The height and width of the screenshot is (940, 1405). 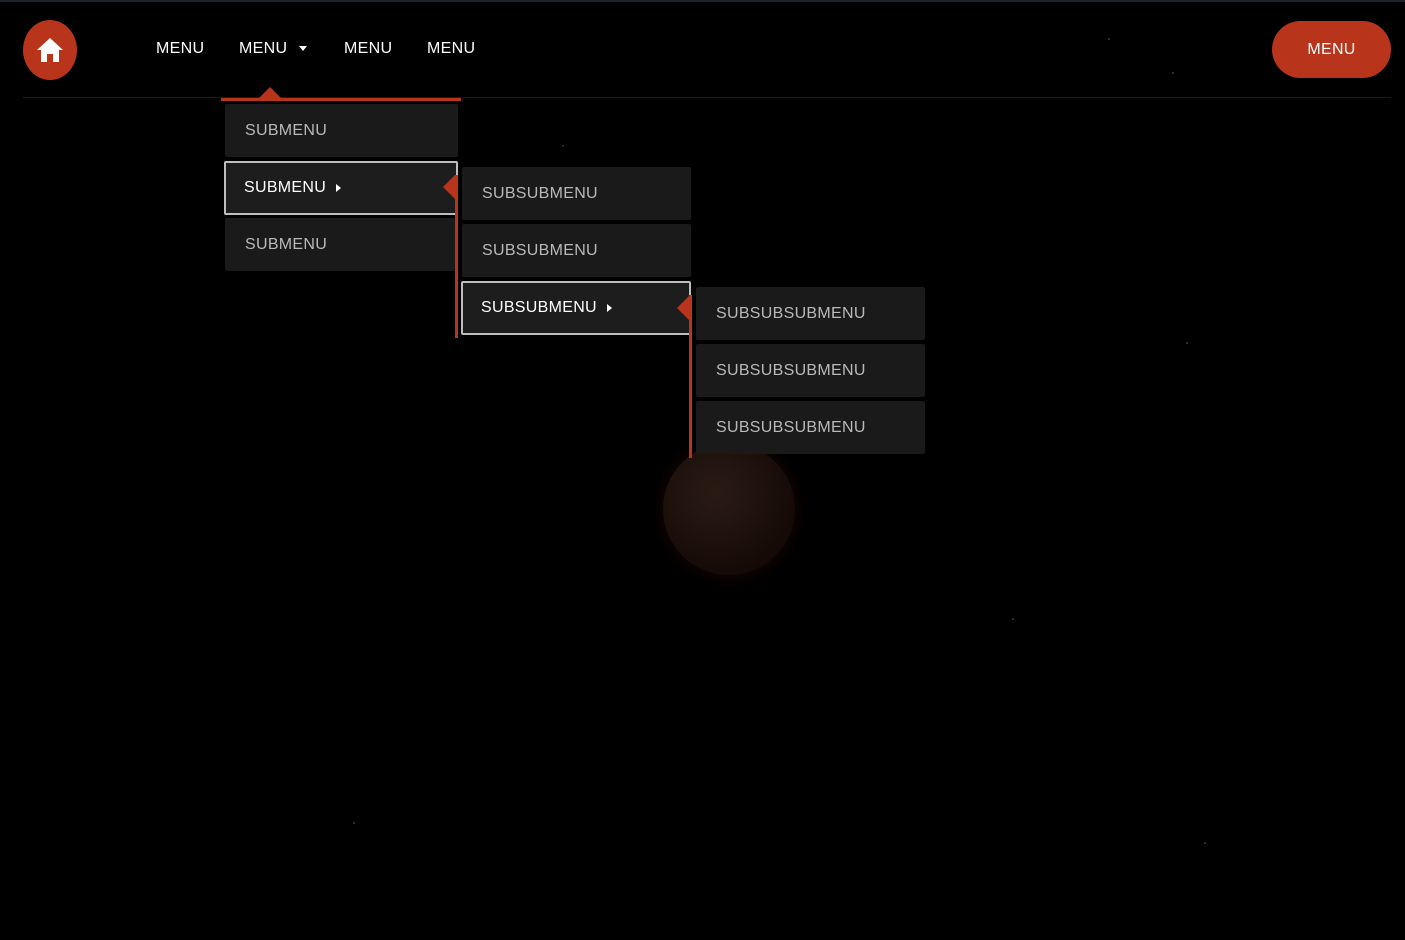 I want to click on subsubmenu-item-2: SUBSUBMENU, so click(x=576, y=250).